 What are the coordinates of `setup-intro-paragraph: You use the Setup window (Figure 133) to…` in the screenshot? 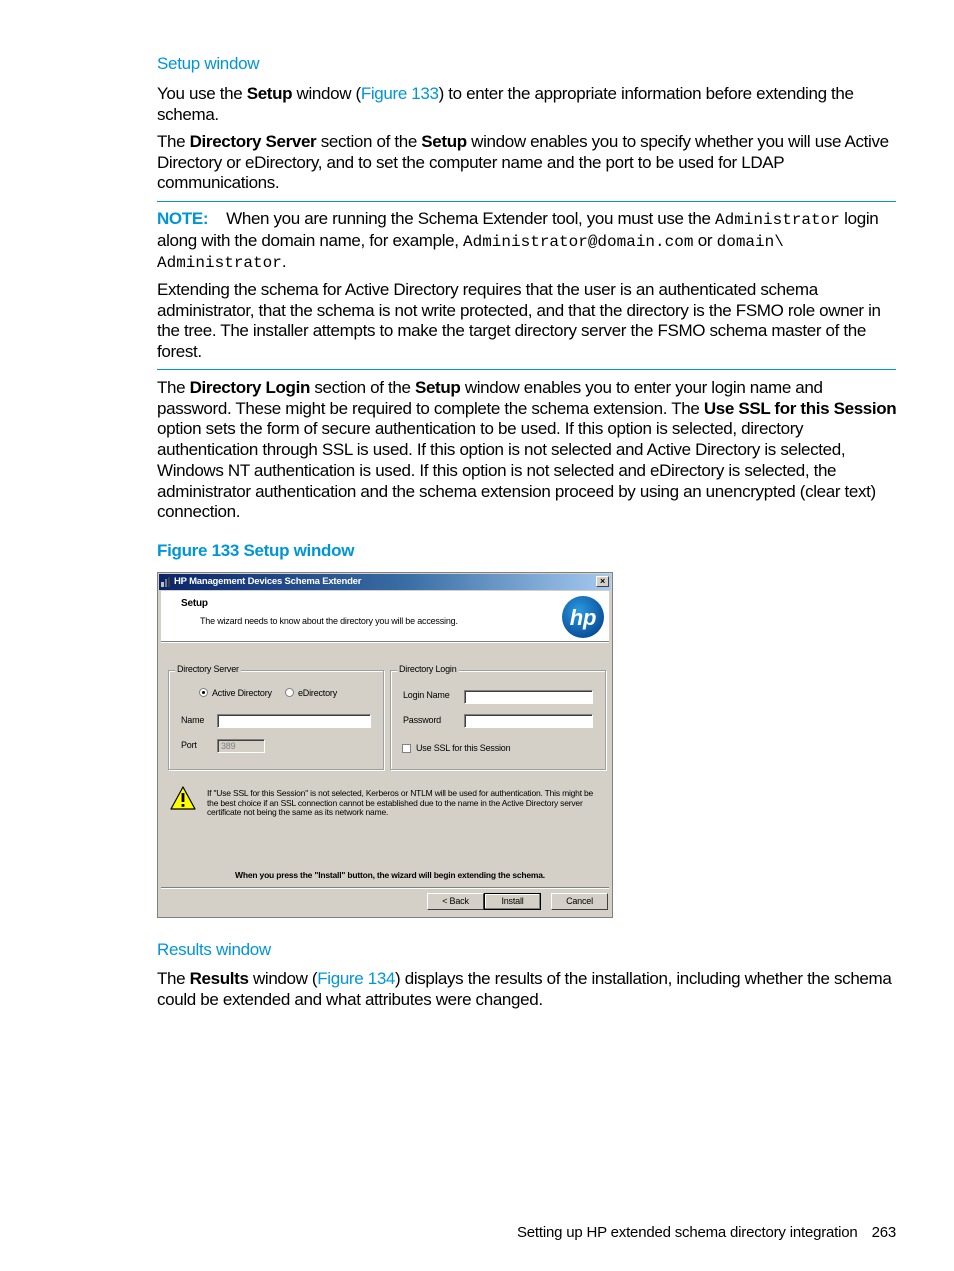 It's located at (528, 104).